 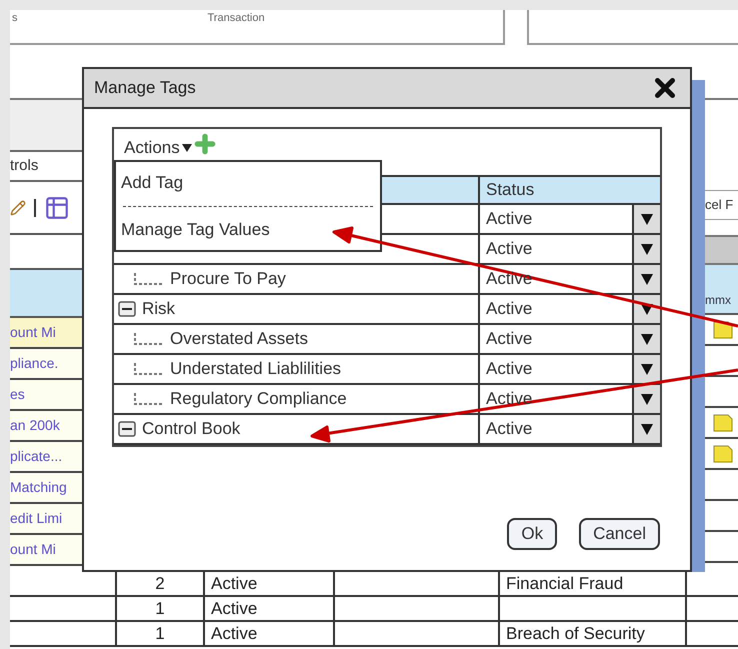 I want to click on link: pliance., so click(x=34, y=363).